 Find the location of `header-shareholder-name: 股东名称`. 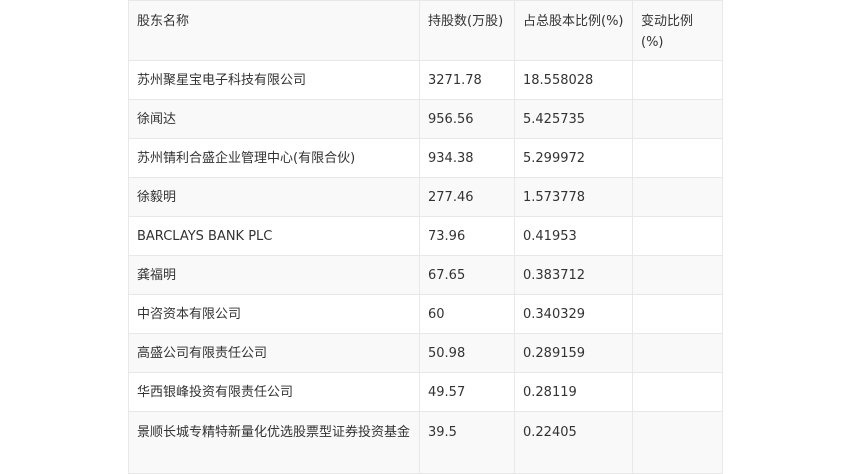

header-shareholder-name: 股东名称 is located at coordinates (274, 30).